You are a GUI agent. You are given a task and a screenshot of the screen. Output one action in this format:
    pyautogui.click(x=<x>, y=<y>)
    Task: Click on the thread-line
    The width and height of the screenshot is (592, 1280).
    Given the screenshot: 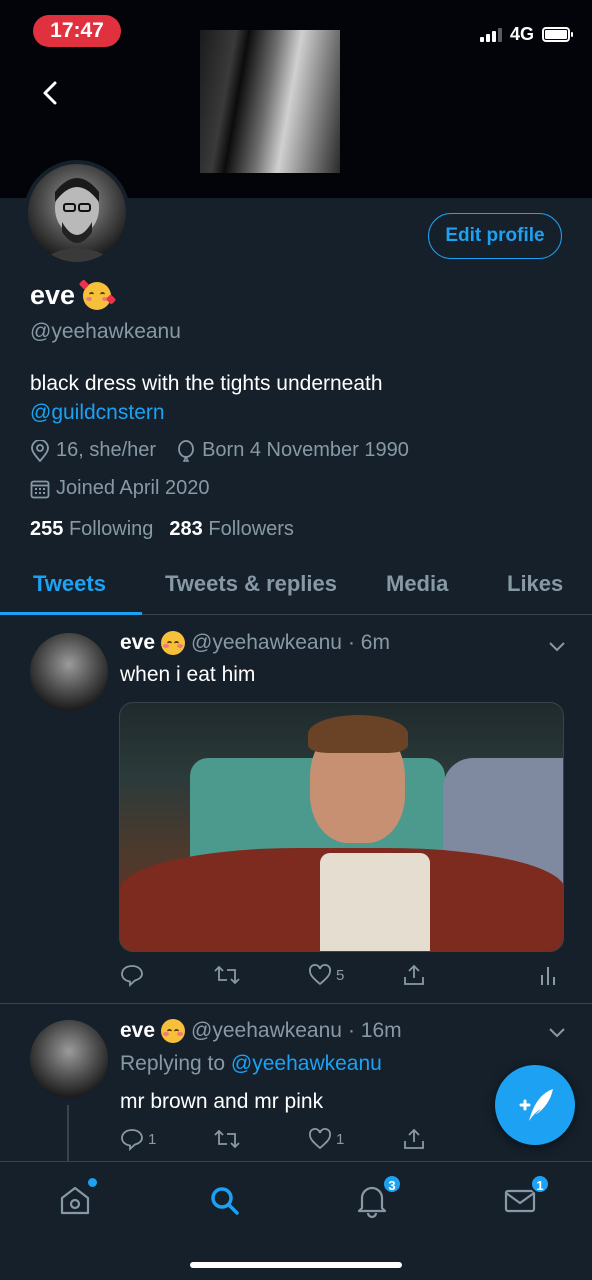 What is the action you would take?
    pyautogui.click(x=68, y=1134)
    